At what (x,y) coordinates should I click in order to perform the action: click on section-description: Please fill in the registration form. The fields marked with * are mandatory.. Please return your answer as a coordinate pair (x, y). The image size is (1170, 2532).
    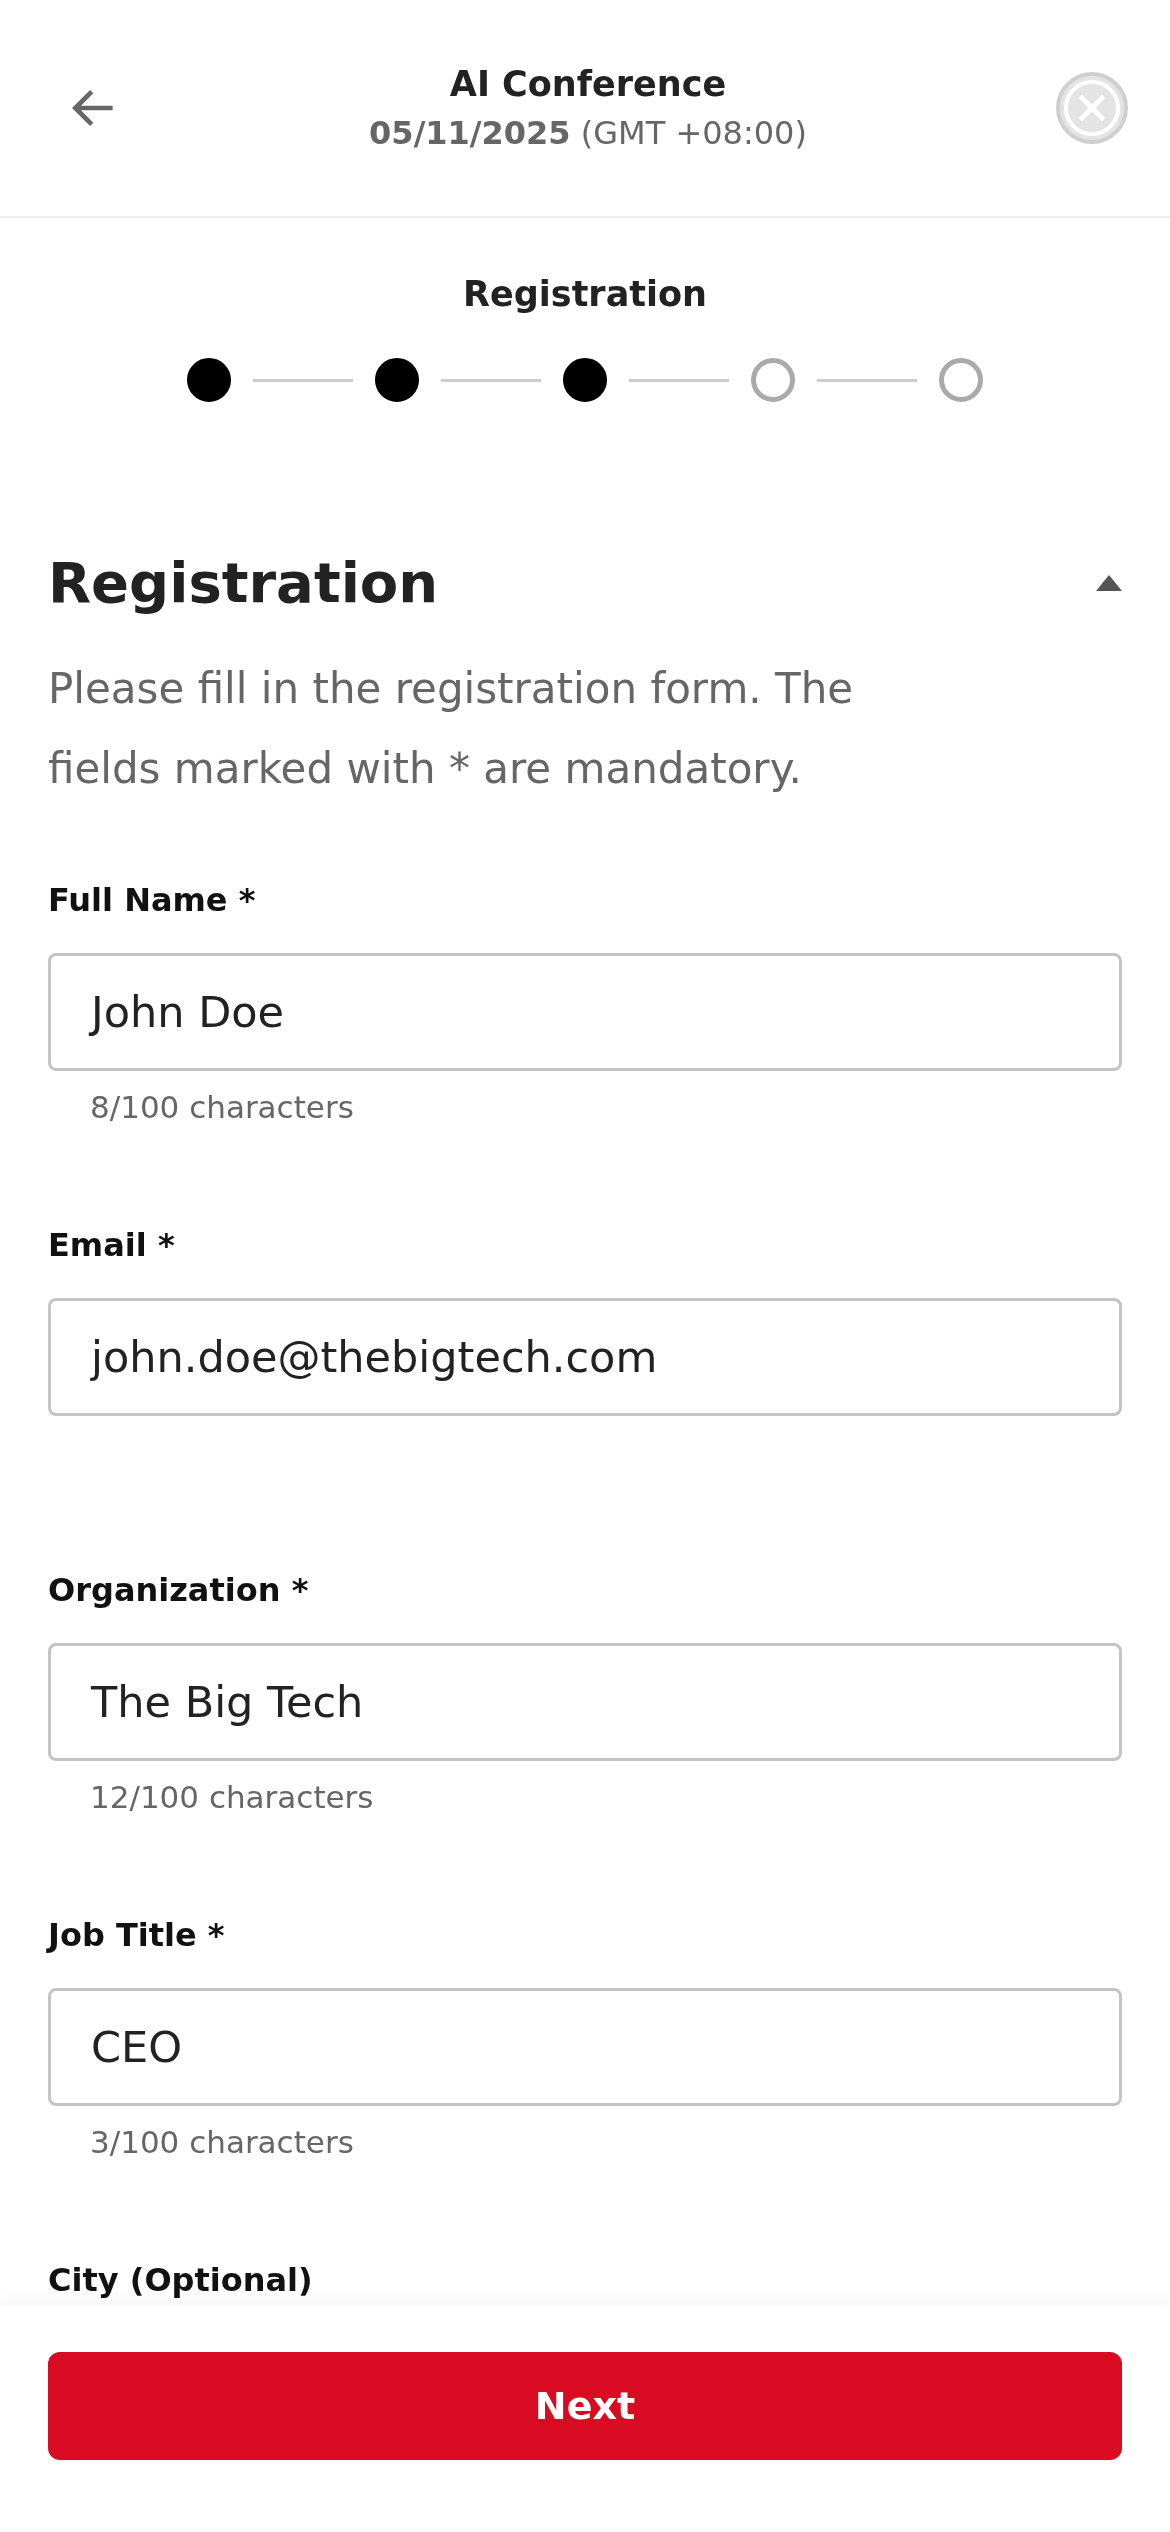
    Looking at the image, I should click on (451, 729).